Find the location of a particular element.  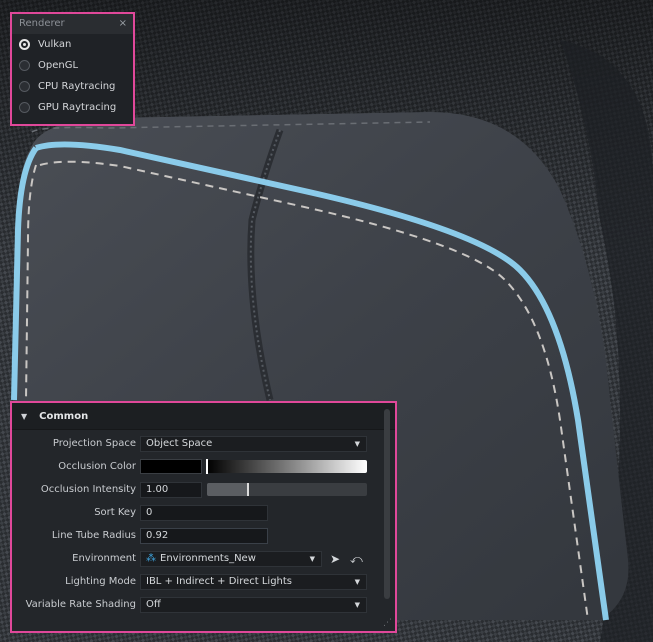

row-line-tube-radius: Line Tube Radius 0.92 is located at coordinates (198, 536).